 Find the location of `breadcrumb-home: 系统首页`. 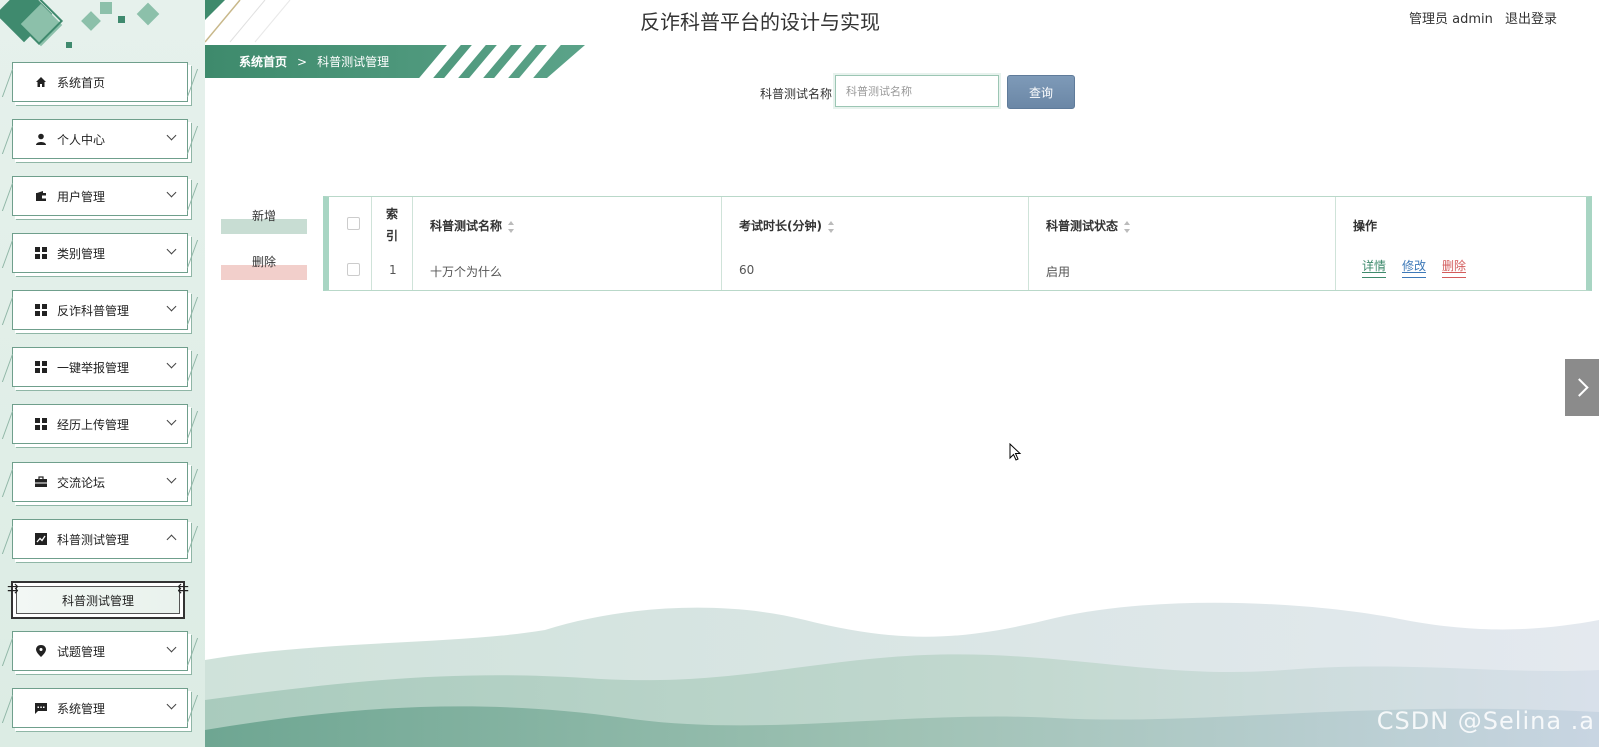

breadcrumb-home: 系统首页 is located at coordinates (263, 61).